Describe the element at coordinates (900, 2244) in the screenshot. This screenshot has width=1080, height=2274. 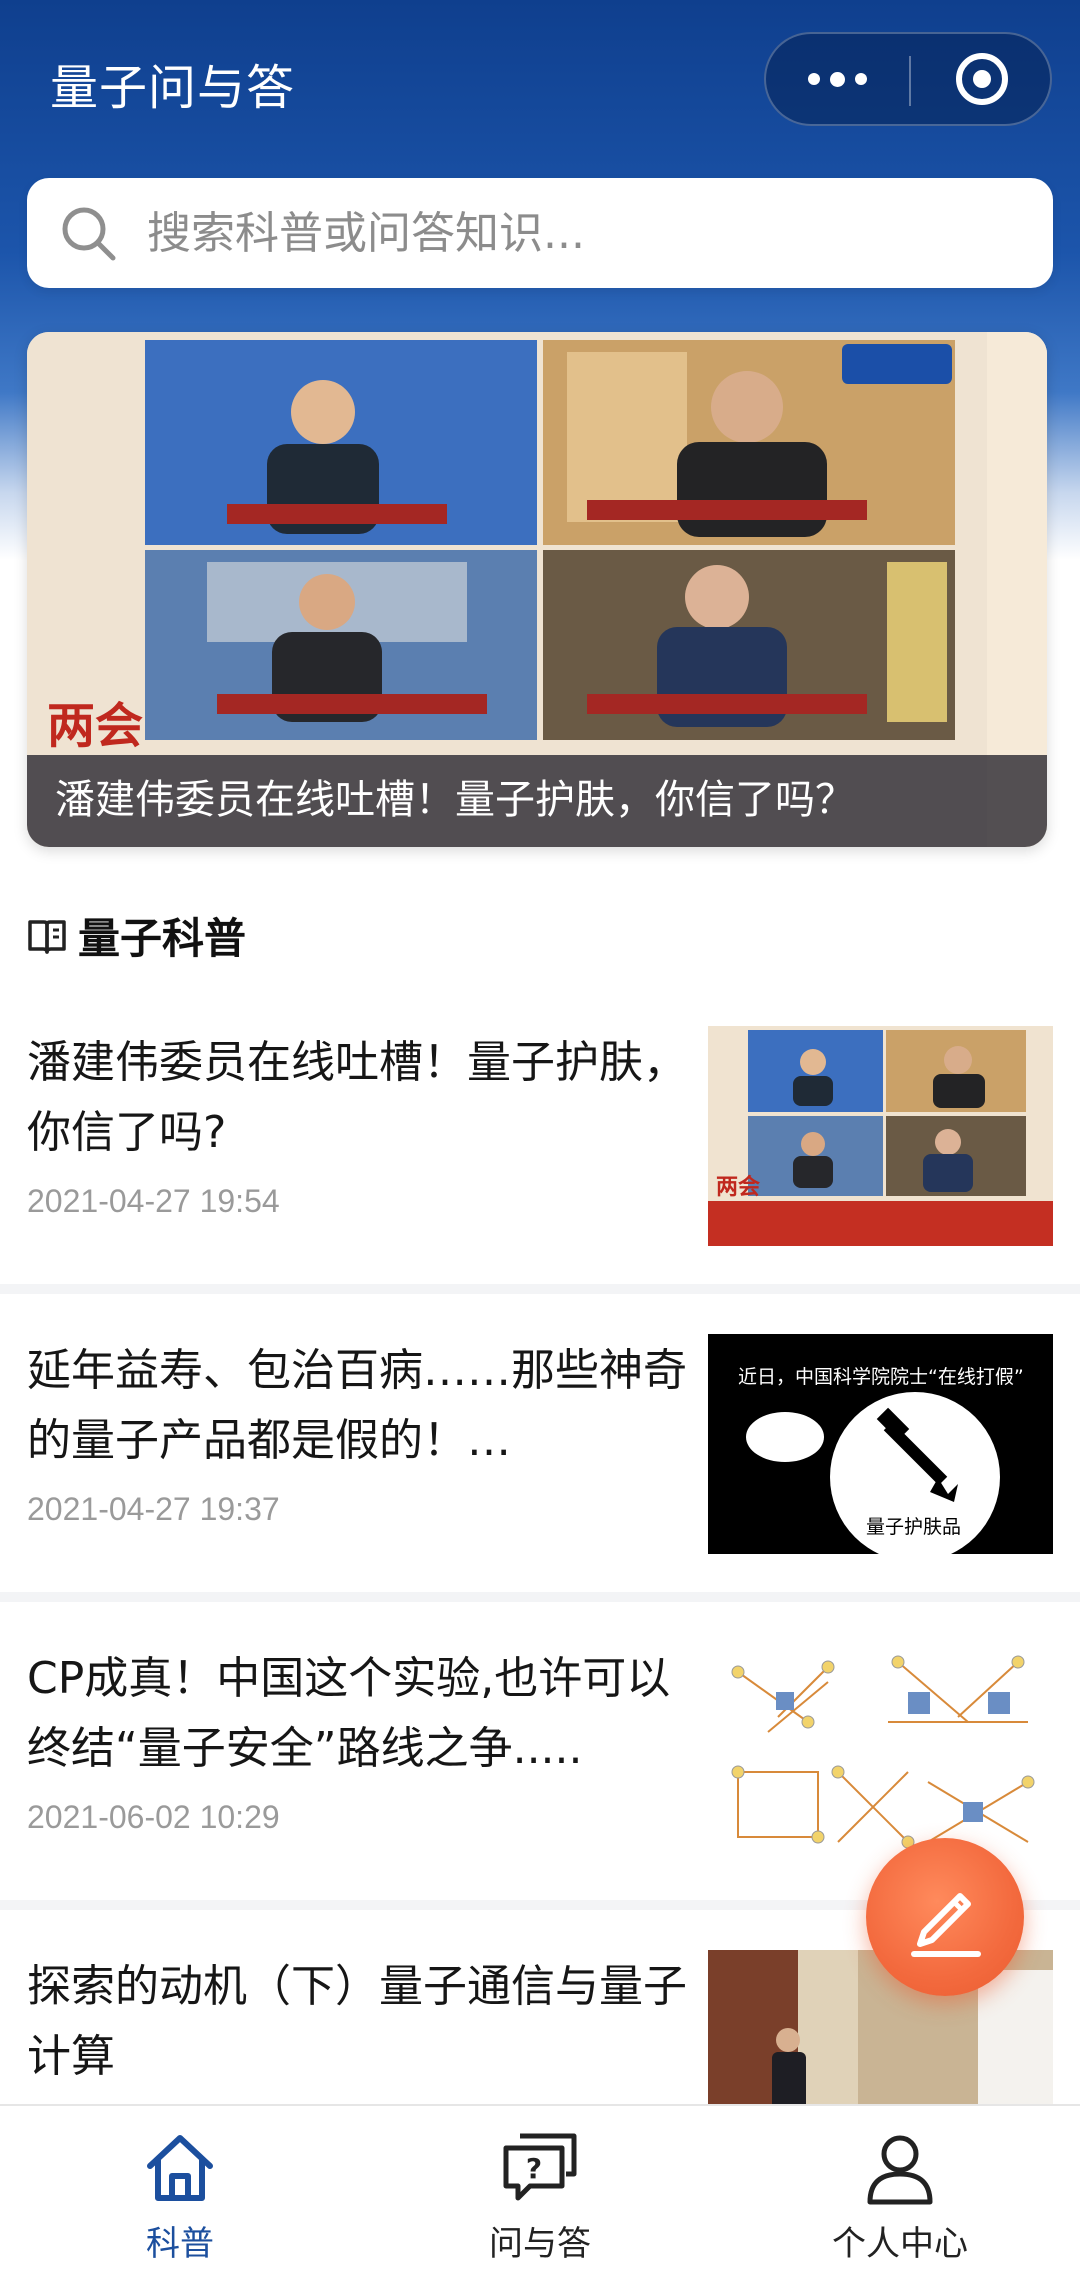
I see `tab-label: 个人中心` at that location.